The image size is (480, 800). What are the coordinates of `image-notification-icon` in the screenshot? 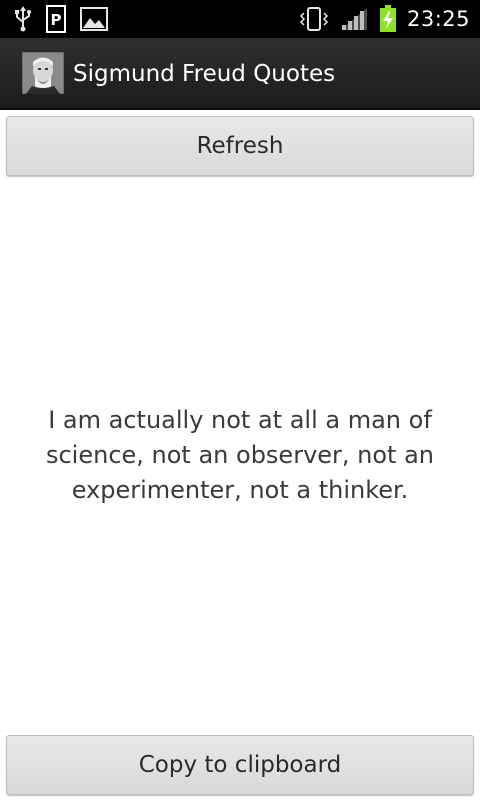 It's located at (94, 19).